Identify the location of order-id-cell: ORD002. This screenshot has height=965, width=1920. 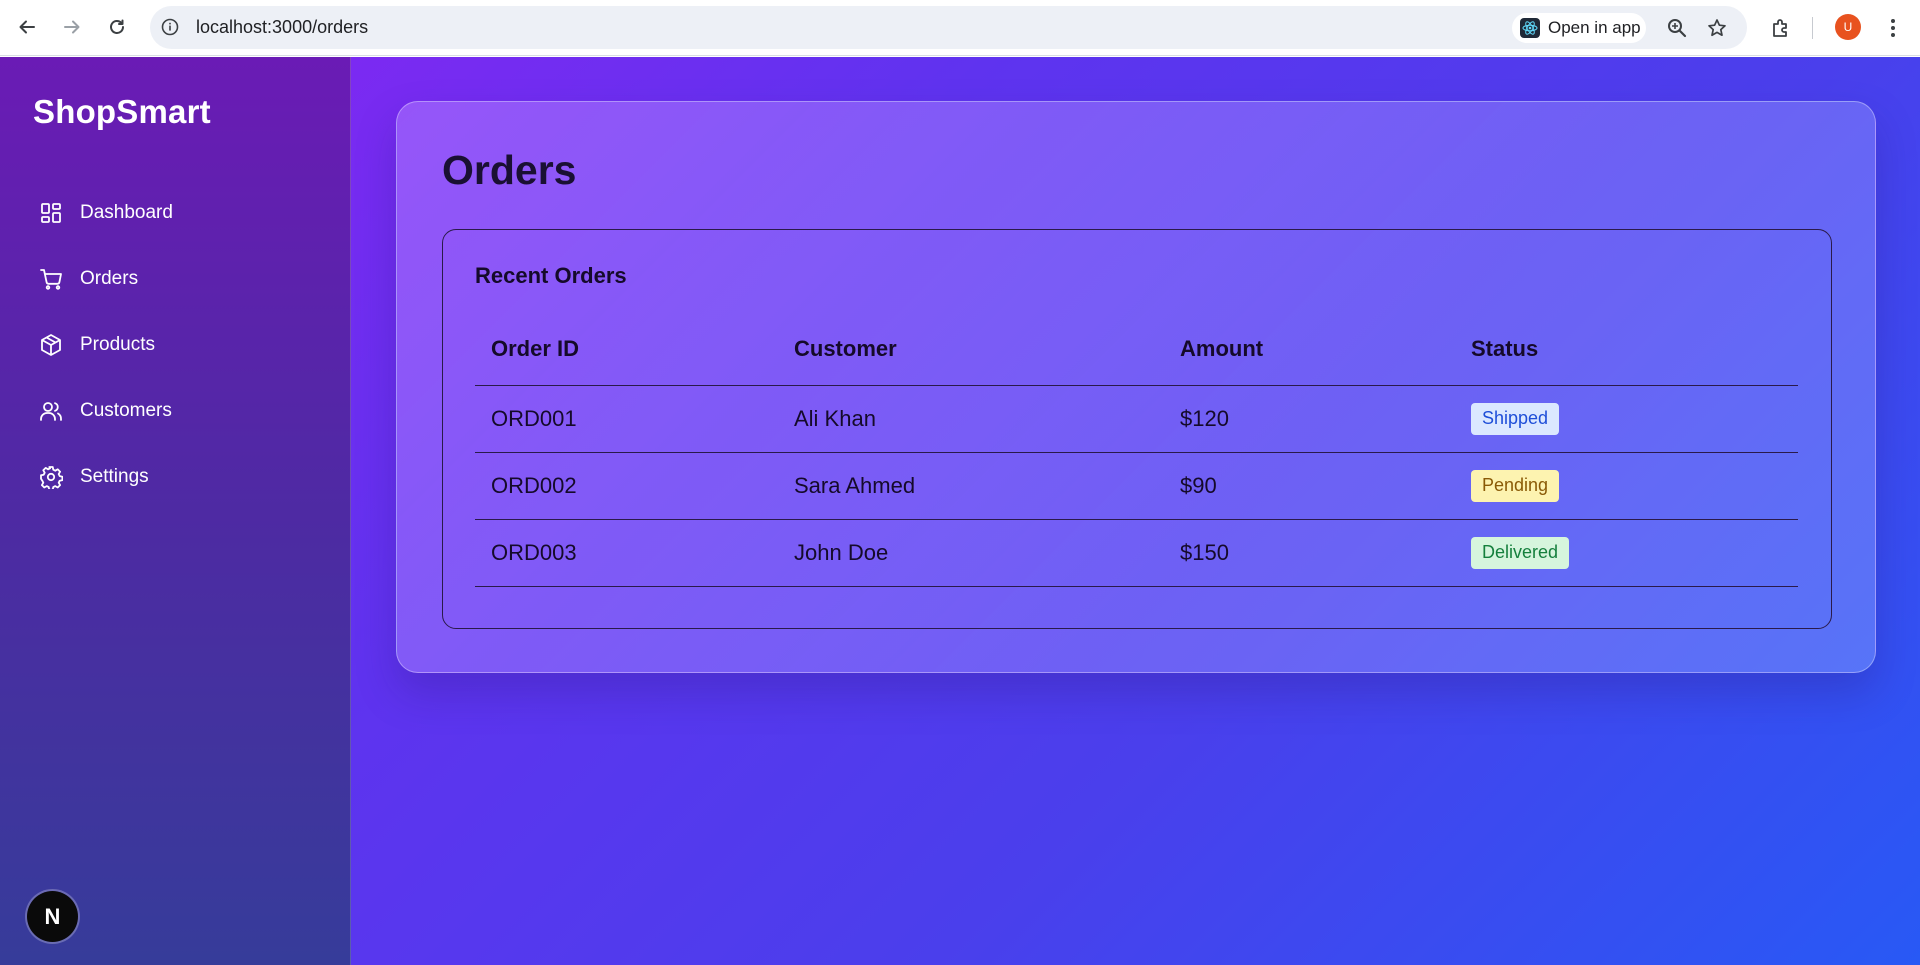
(626, 486).